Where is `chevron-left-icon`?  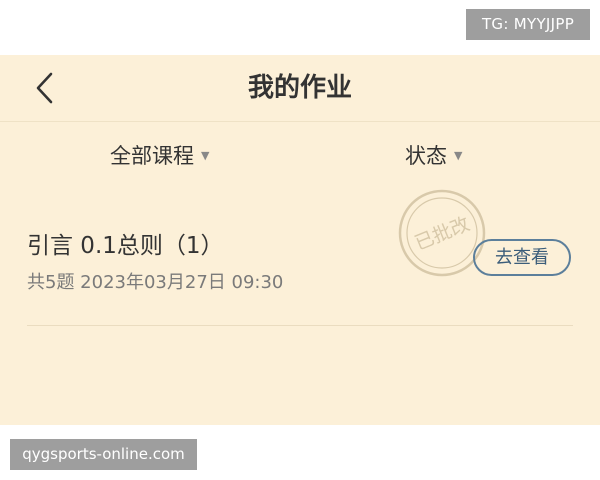
chevron-left-icon is located at coordinates (44, 88).